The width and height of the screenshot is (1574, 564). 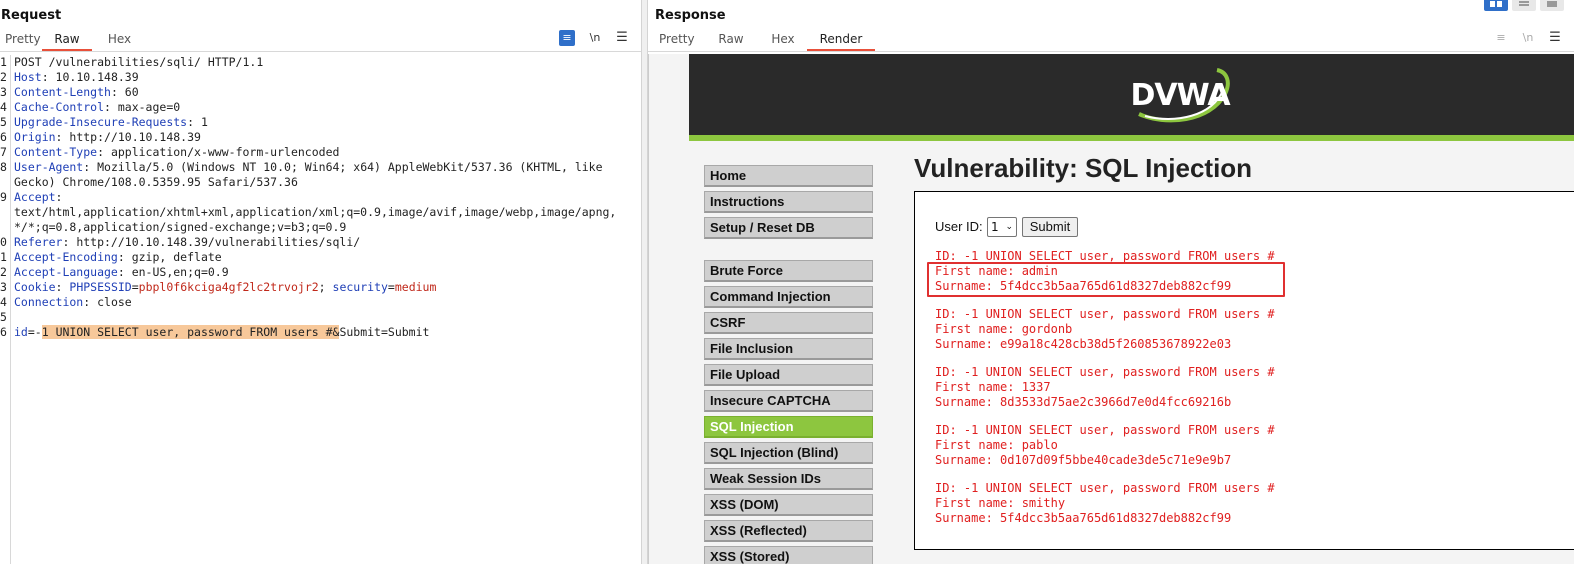 I want to click on menu-item-file-upload: File Upload, so click(x=788, y=375).